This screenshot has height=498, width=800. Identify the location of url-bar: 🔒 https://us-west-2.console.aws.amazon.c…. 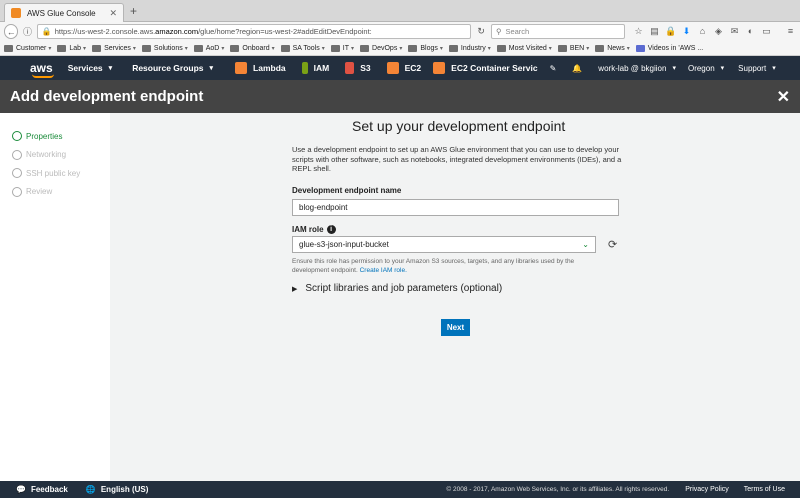
(254, 31).